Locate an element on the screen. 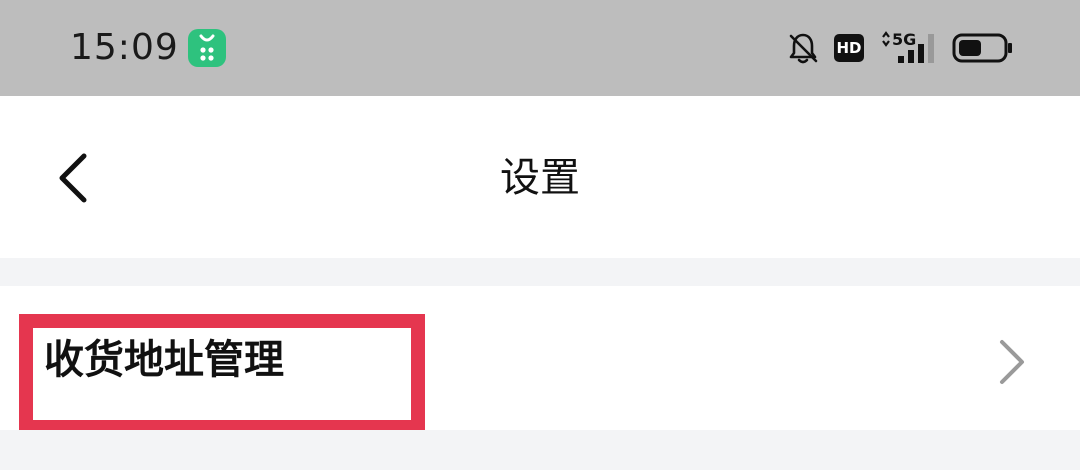 The image size is (1080, 470). section-divider is located at coordinates (540, 272).